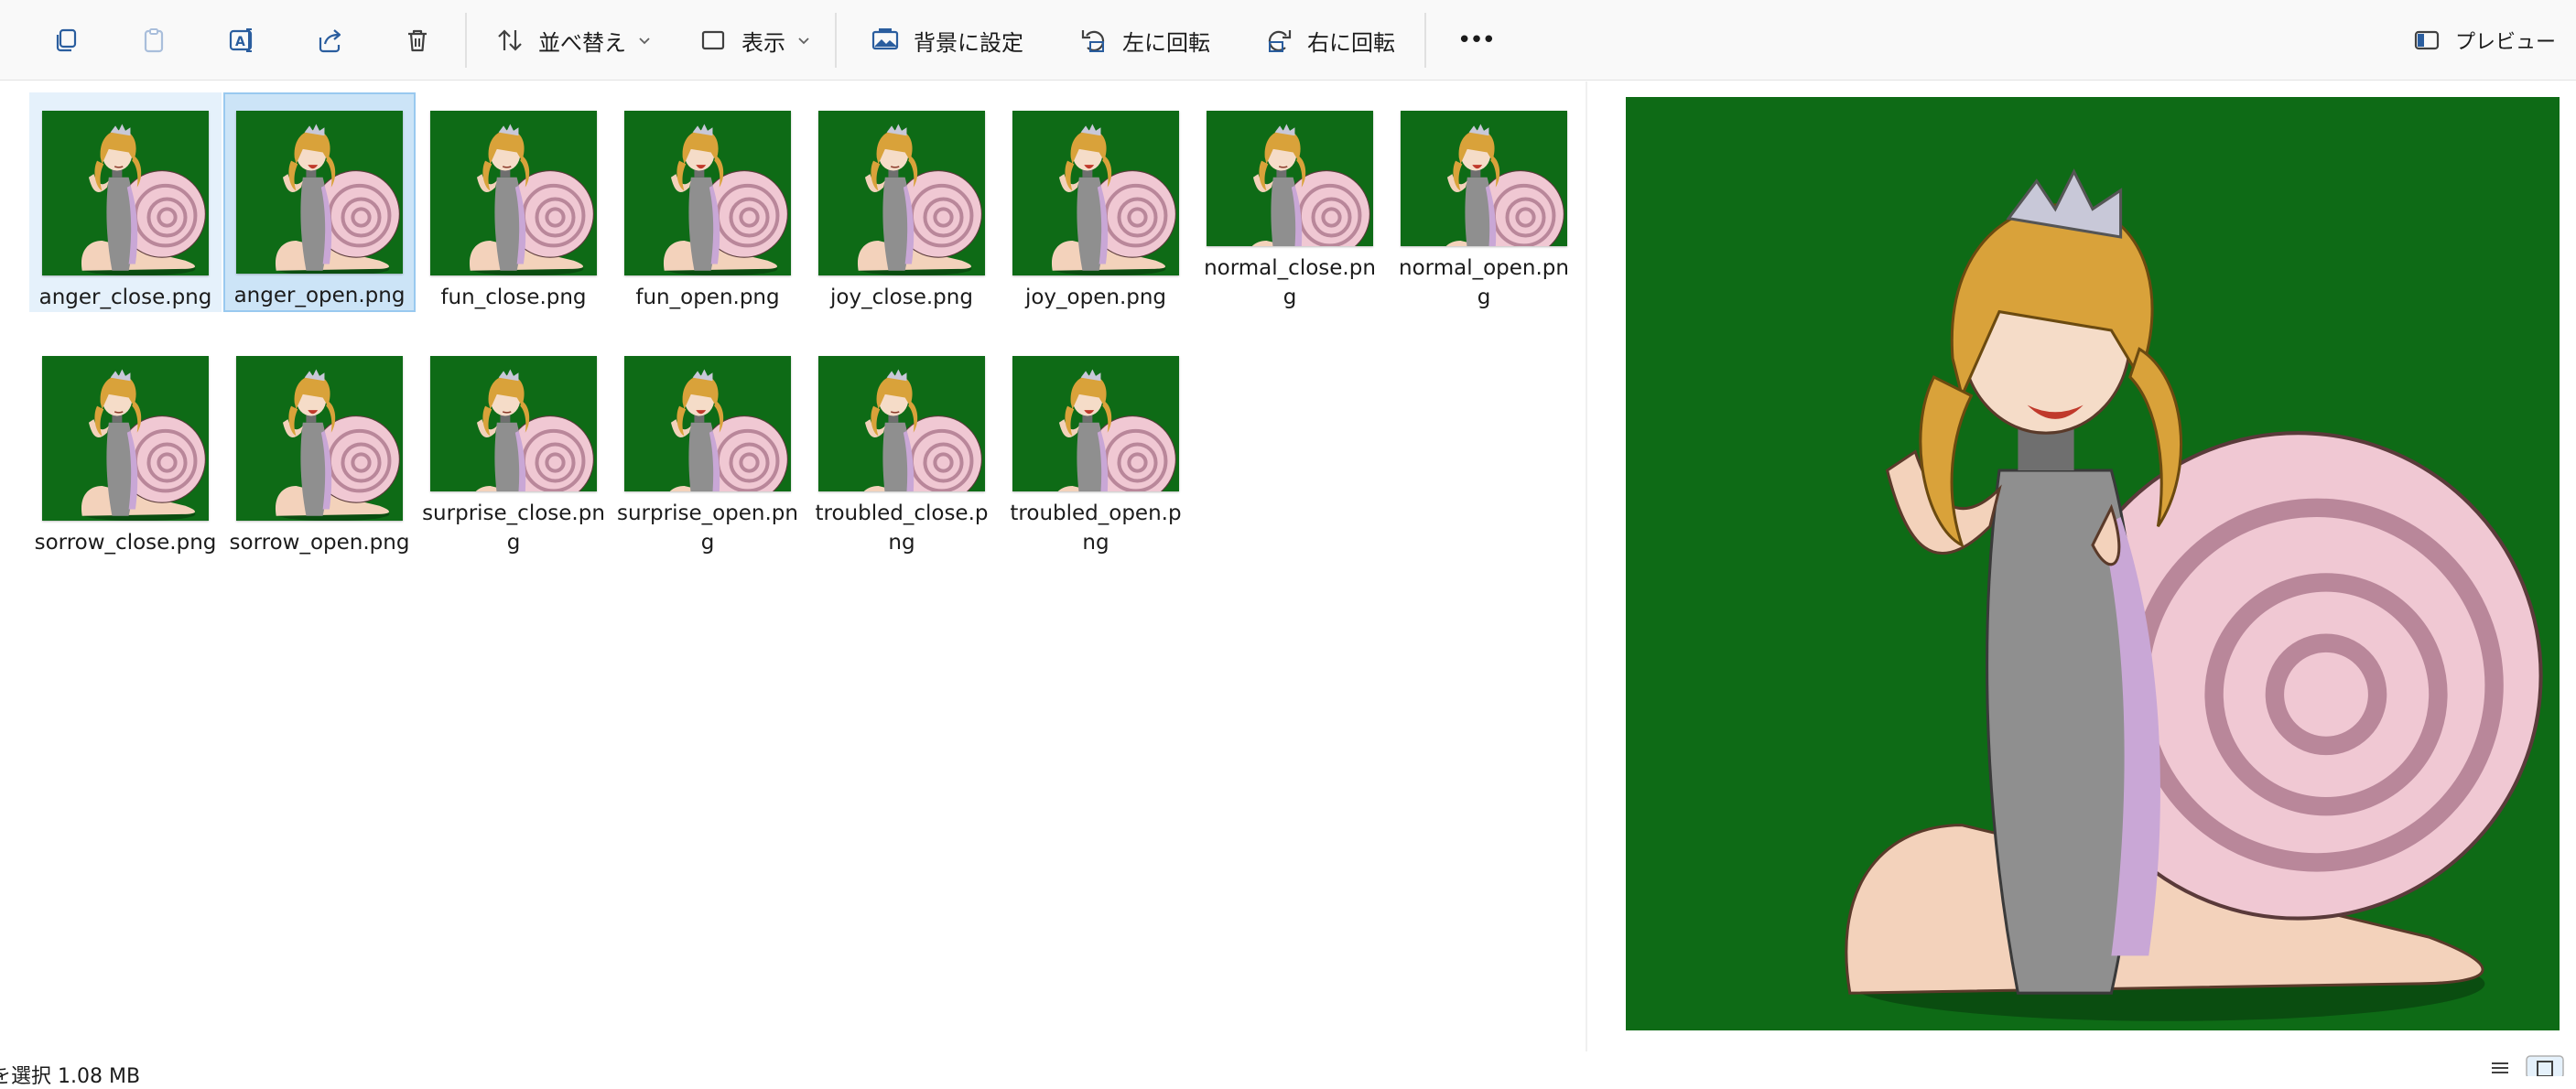 The width and height of the screenshot is (2576, 1089). Describe the element at coordinates (514, 528) in the screenshot. I see `file-name-label: surprise_close.png` at that location.